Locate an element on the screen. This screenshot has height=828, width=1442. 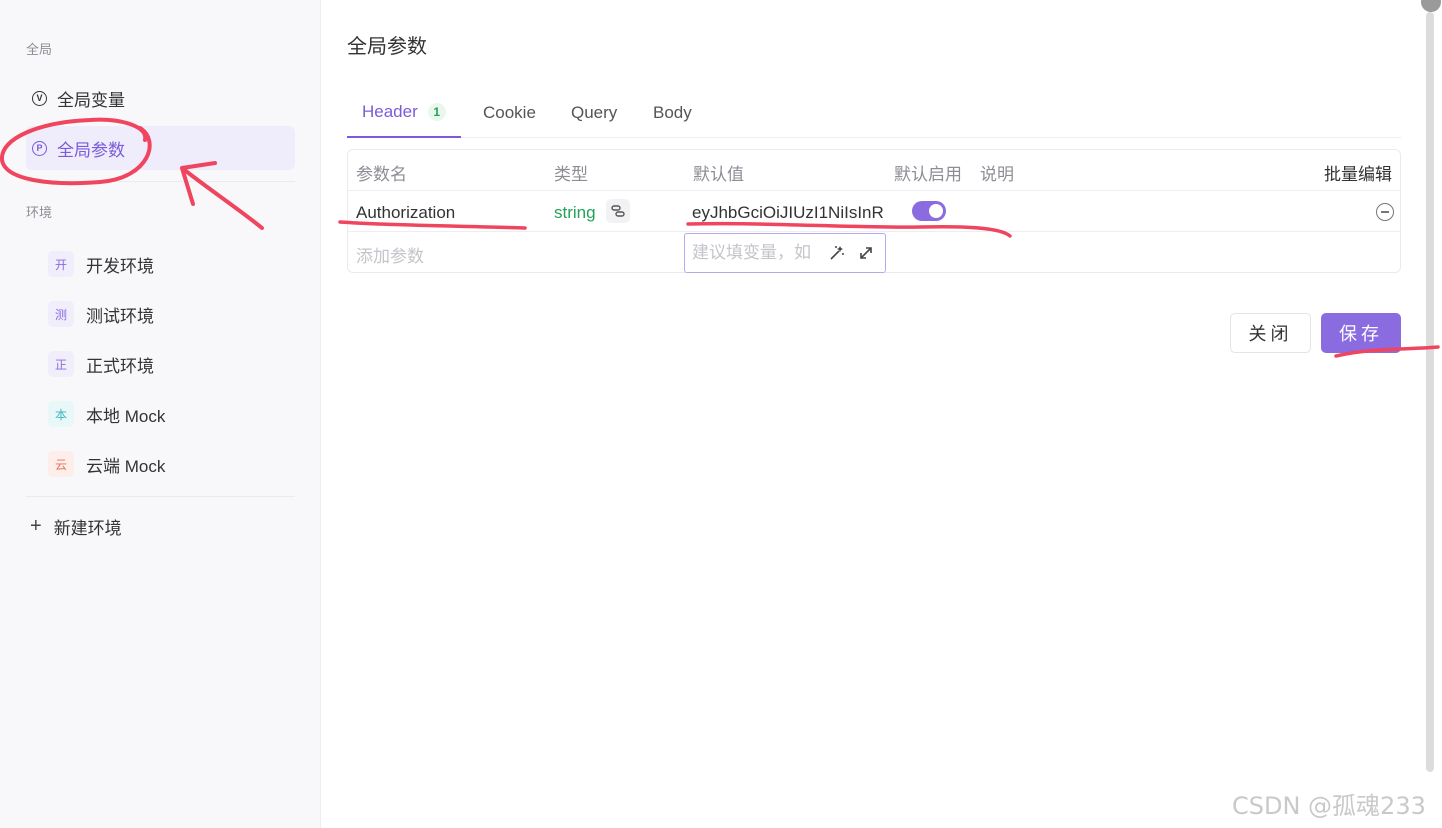
tab-cookie: Cookie is located at coordinates (509, 112).